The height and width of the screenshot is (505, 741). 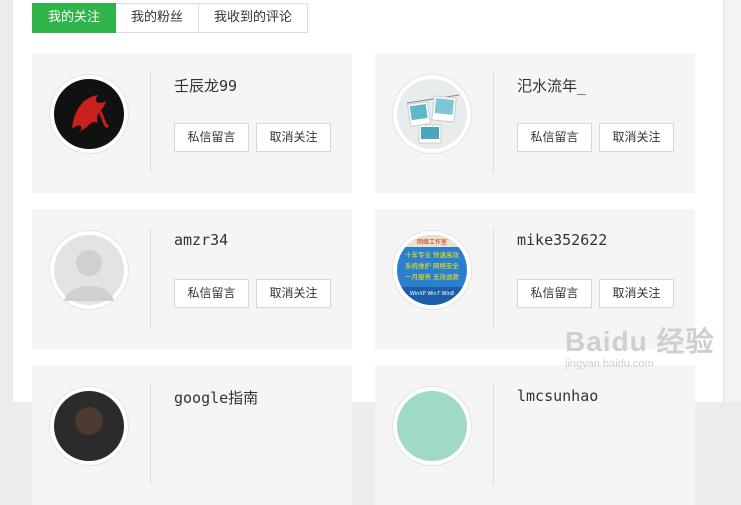 What do you see at coordinates (74, 18) in the screenshot?
I see `tab-my-follows: 我的关注` at bounding box center [74, 18].